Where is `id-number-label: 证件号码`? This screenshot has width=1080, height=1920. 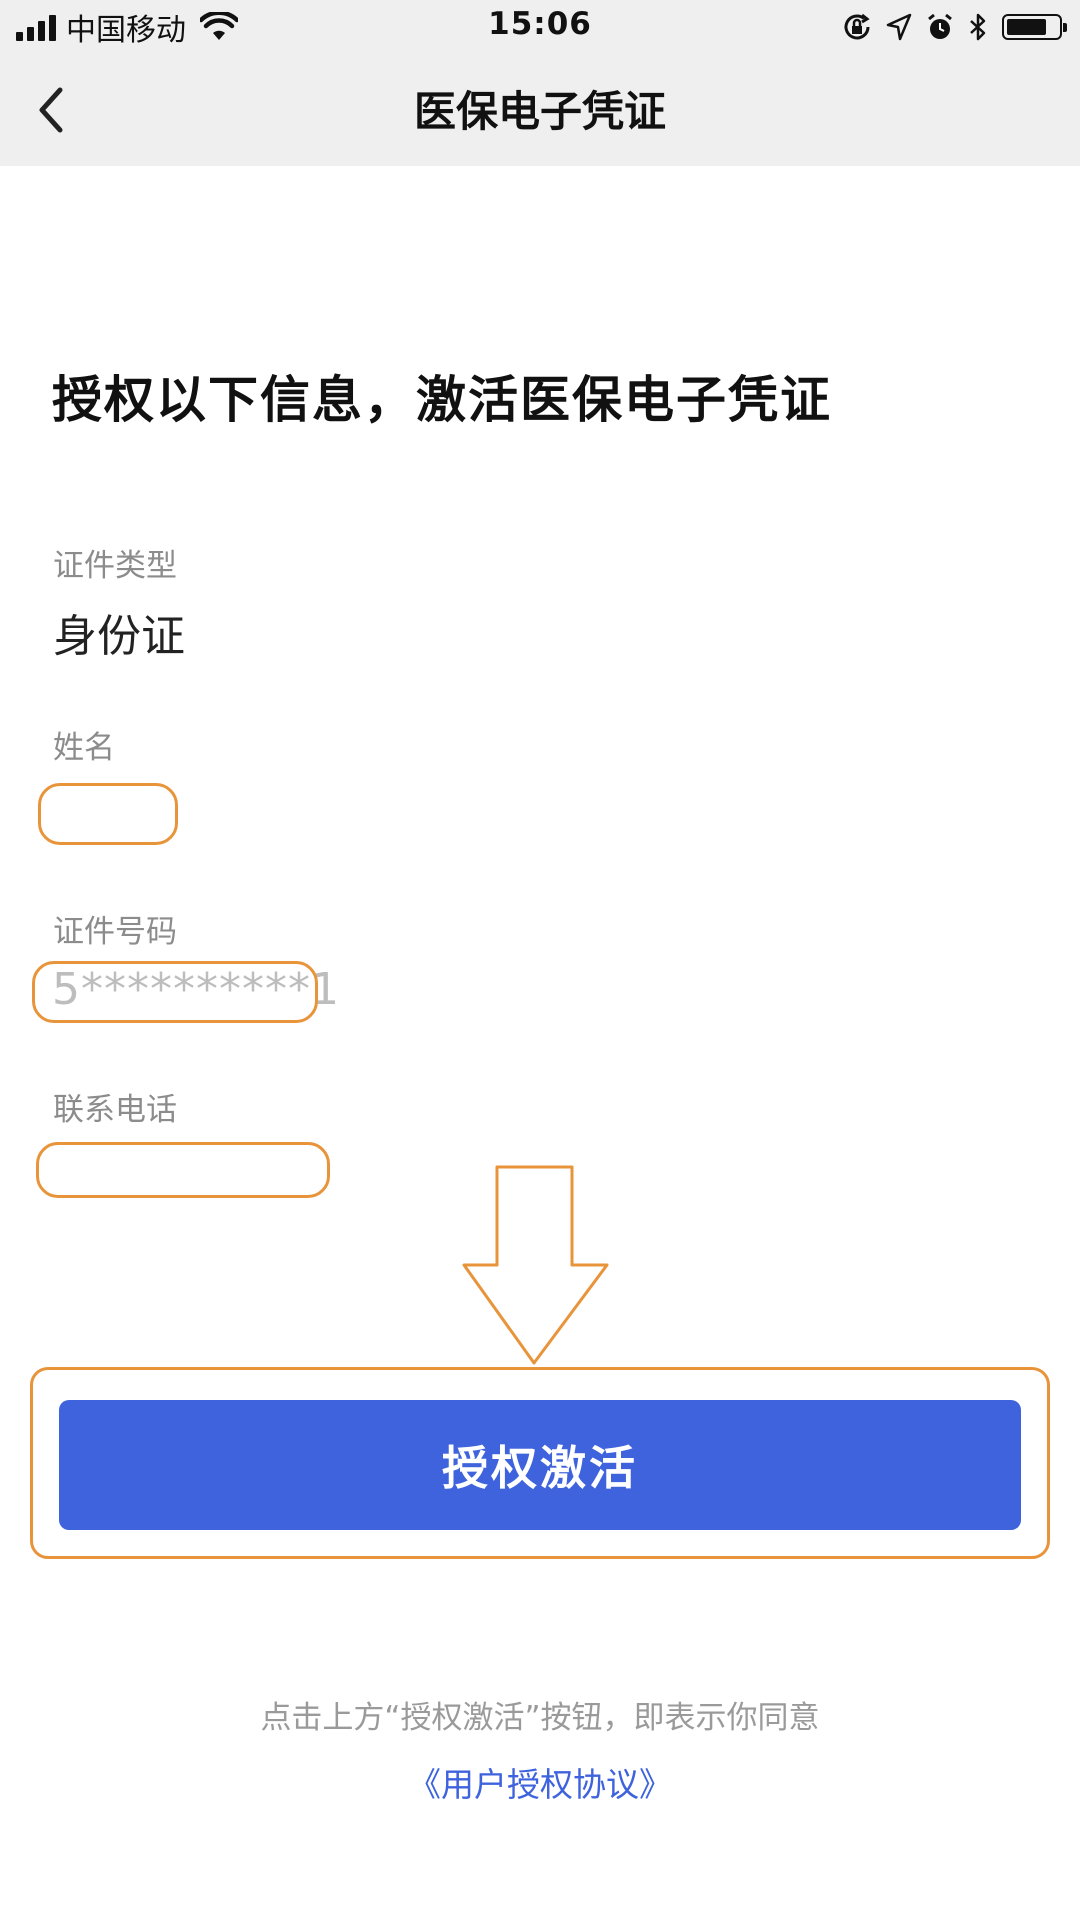 id-number-label: 证件号码 is located at coordinates (115, 932).